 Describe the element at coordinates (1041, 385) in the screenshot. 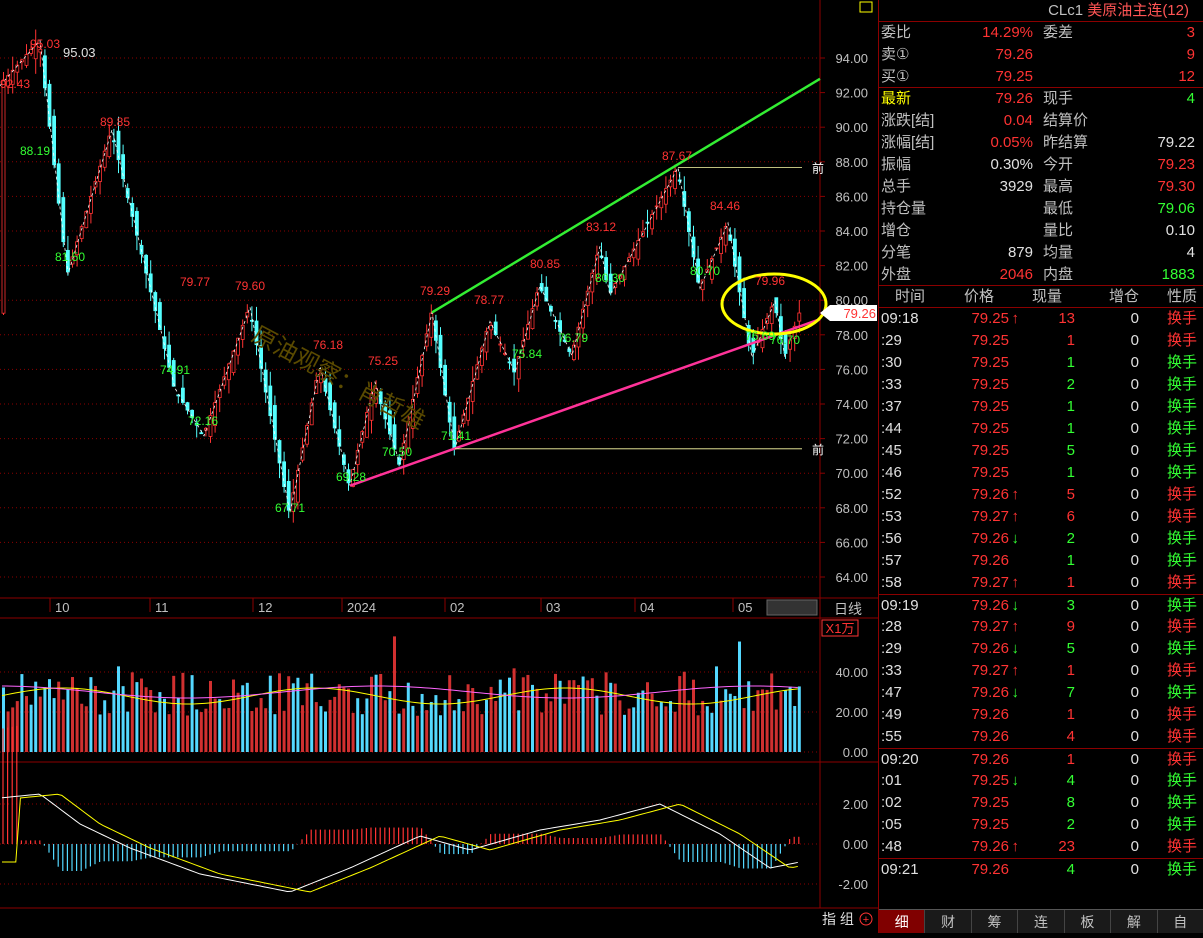

I see `tick-row: :33 79.25 2 0 换手` at that location.